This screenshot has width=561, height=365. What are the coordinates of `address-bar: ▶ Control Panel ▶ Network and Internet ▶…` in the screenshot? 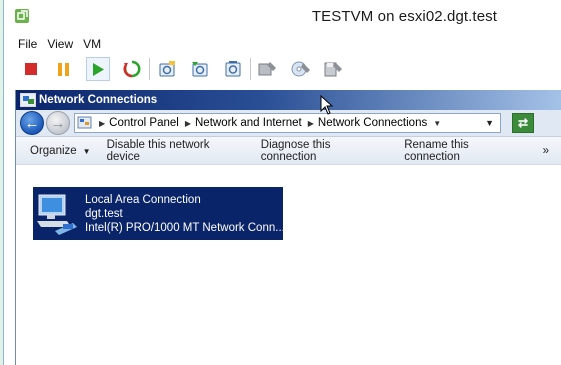 It's located at (287, 123).